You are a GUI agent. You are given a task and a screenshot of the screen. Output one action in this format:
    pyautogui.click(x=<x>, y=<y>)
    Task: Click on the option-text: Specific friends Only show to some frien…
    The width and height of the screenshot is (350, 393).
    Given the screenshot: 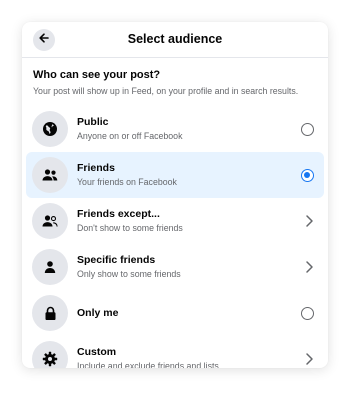 What is the action you would take?
    pyautogui.click(x=129, y=267)
    